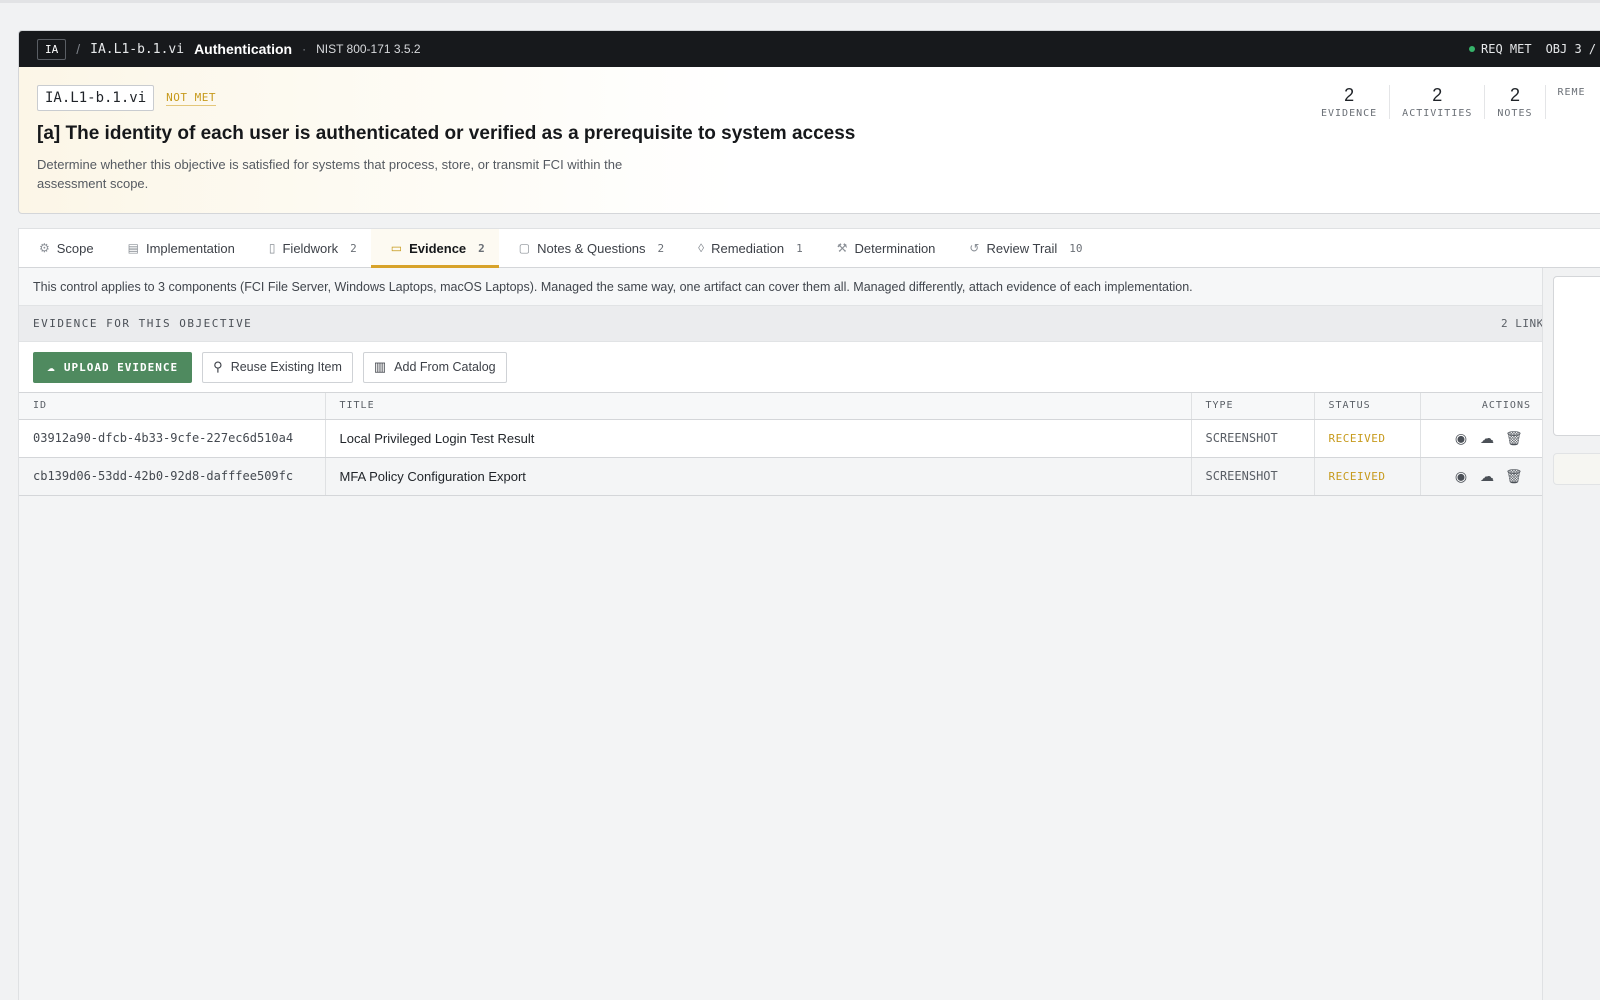 Image resolution: width=1600 pixels, height=1000 pixels. What do you see at coordinates (137, 49) in the screenshot?
I see `breadcrumb-control-id: IA.L1-b.1.vi` at bounding box center [137, 49].